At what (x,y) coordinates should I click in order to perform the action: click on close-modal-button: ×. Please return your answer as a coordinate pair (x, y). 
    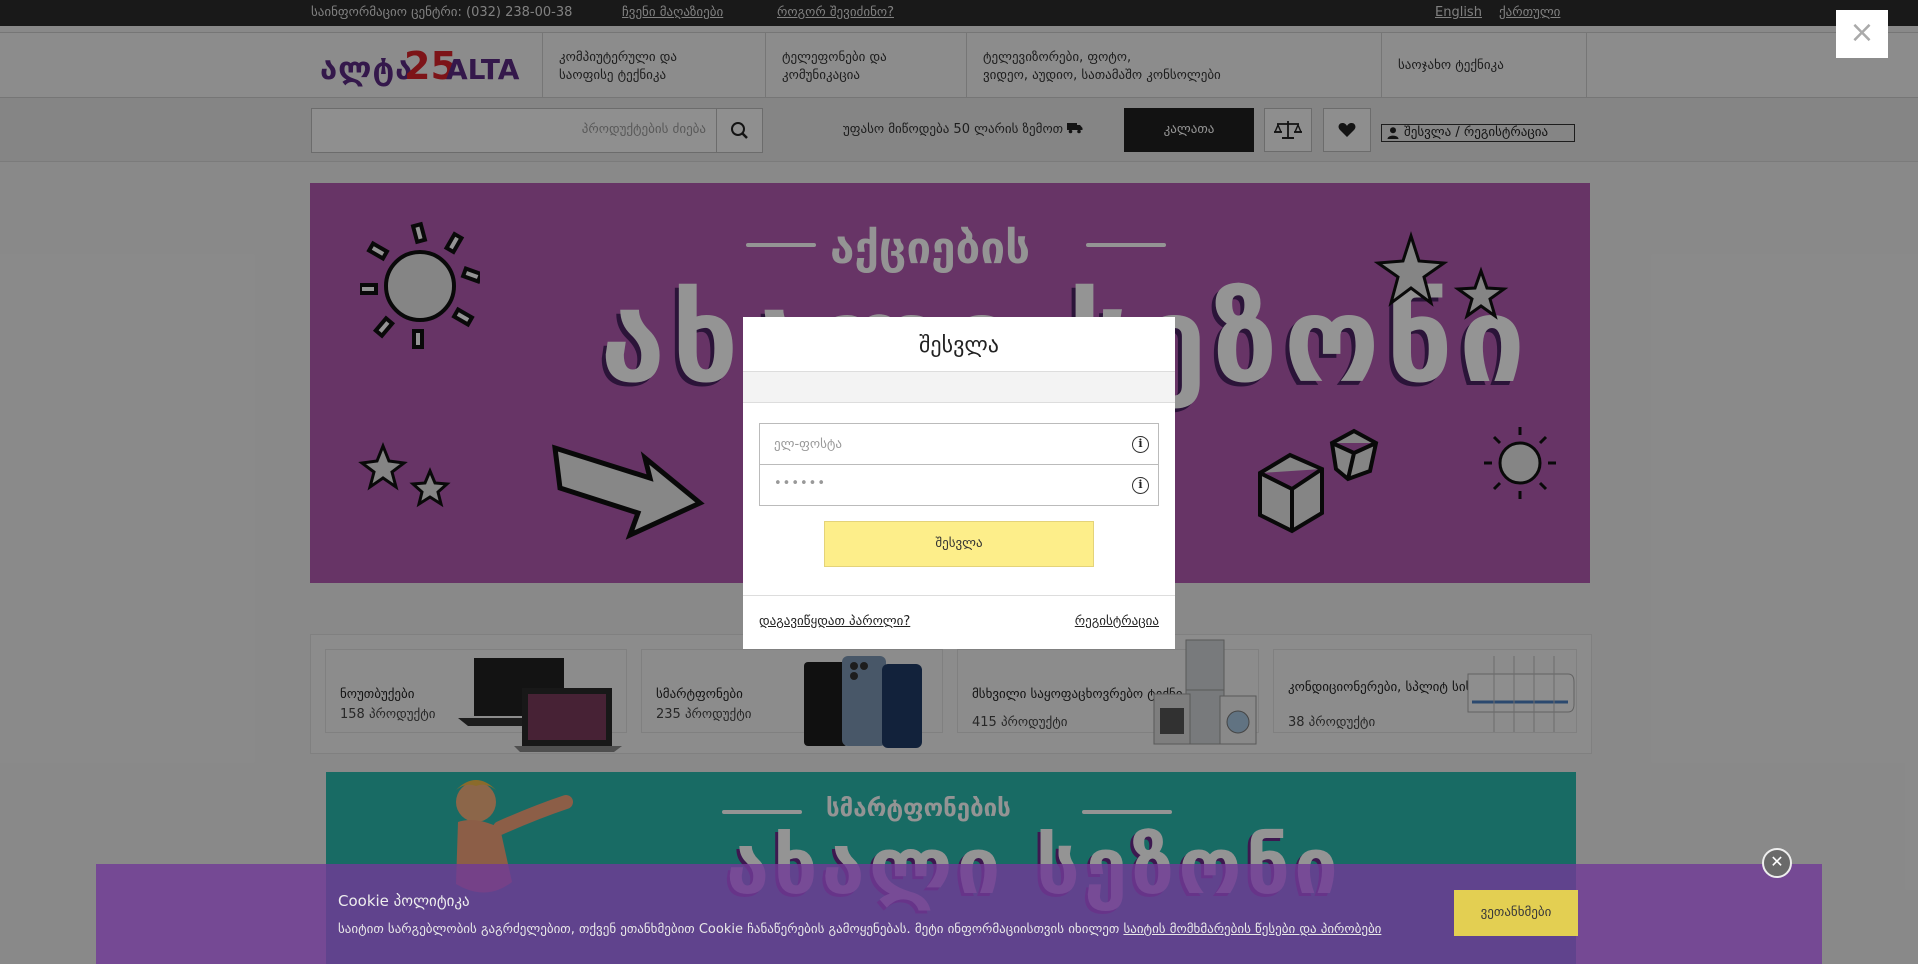
    Looking at the image, I should click on (1862, 34).